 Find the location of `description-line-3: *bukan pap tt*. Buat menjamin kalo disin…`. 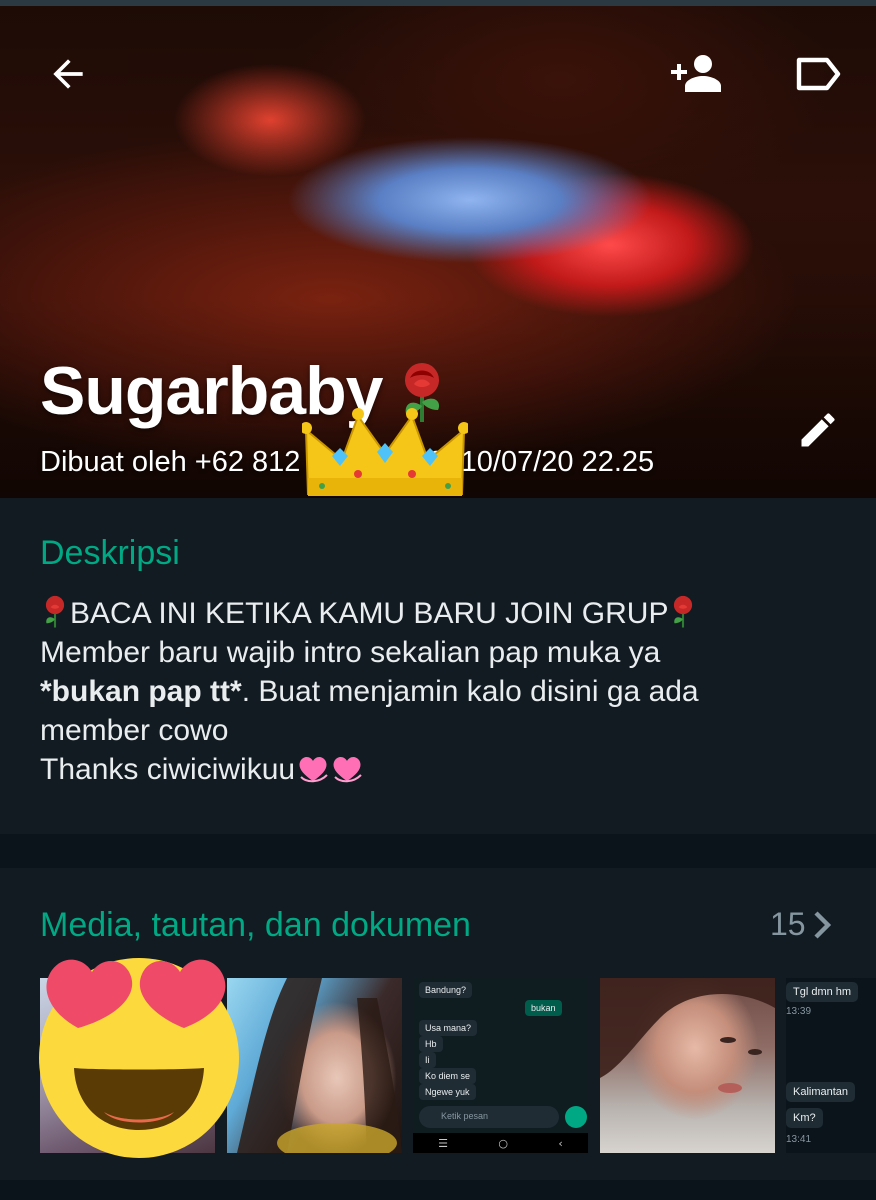

description-line-3: *bukan pap tt*. Buat menjamin kalo disin… is located at coordinates (440, 691).